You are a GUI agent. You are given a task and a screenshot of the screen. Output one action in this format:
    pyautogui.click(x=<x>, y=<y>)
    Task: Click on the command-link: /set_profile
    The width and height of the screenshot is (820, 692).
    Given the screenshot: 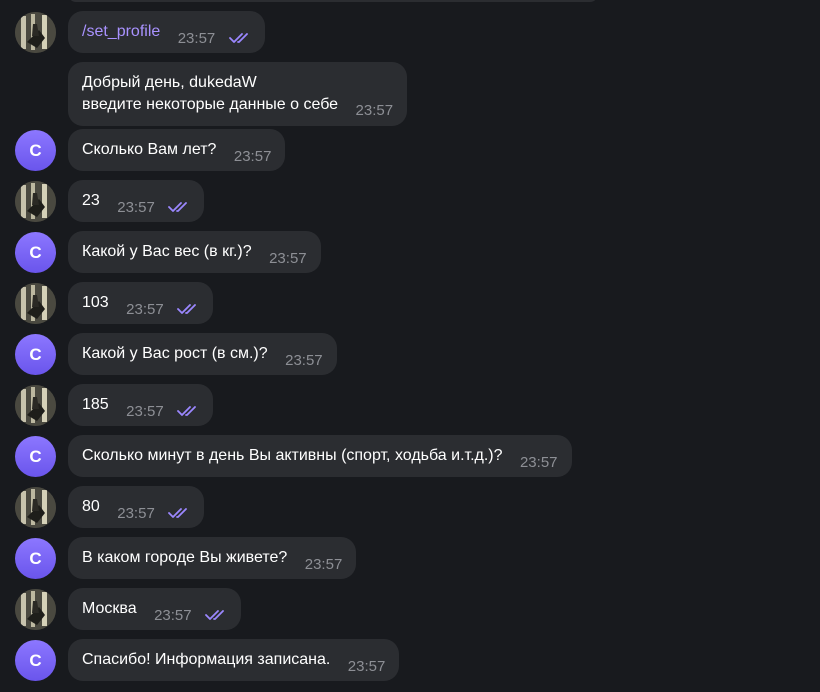 What is the action you would take?
    pyautogui.click(x=121, y=32)
    